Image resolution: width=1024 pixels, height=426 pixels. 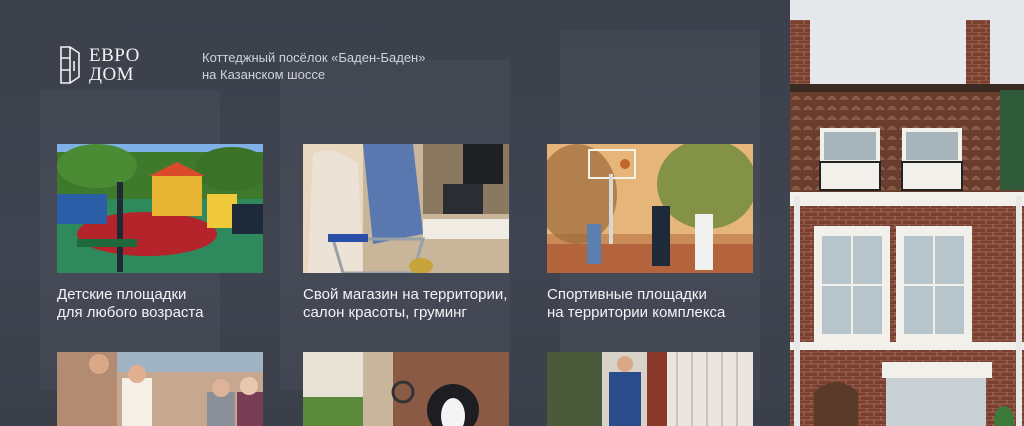 I want to click on shop-photo, so click(x=406, y=208).